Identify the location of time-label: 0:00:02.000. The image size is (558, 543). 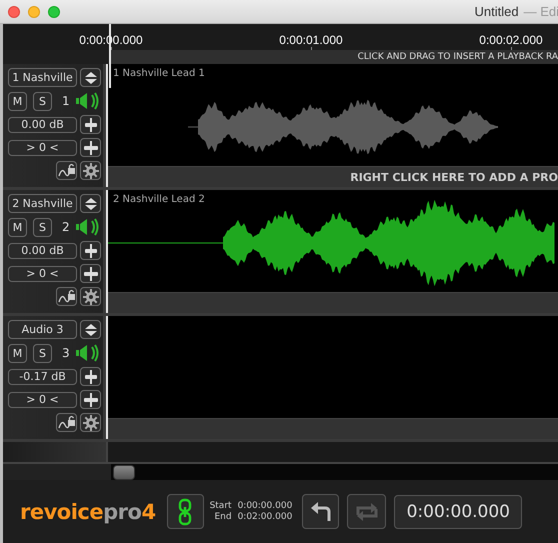
(511, 40).